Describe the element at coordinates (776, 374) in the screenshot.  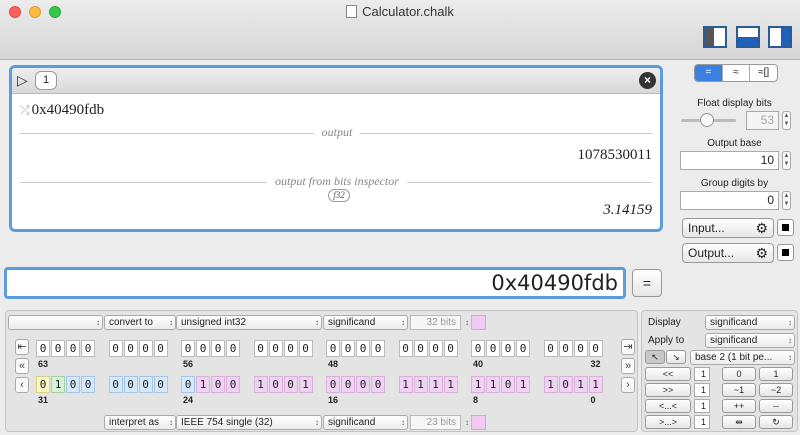
I see `set-one-button: 1` at that location.